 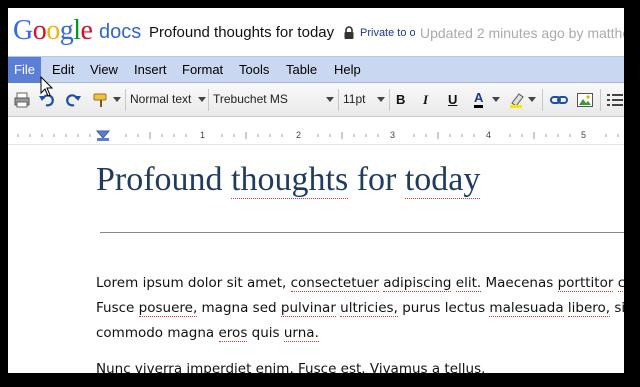 I want to click on ruler: 1 2 3 4 5 6, so click(x=316, y=131).